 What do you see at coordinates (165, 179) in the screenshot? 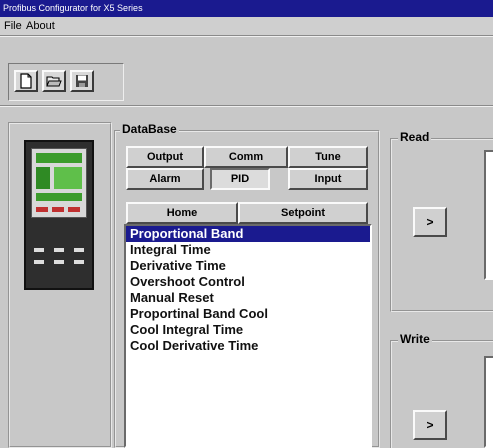
I see `tab-alarm: Alarm` at bounding box center [165, 179].